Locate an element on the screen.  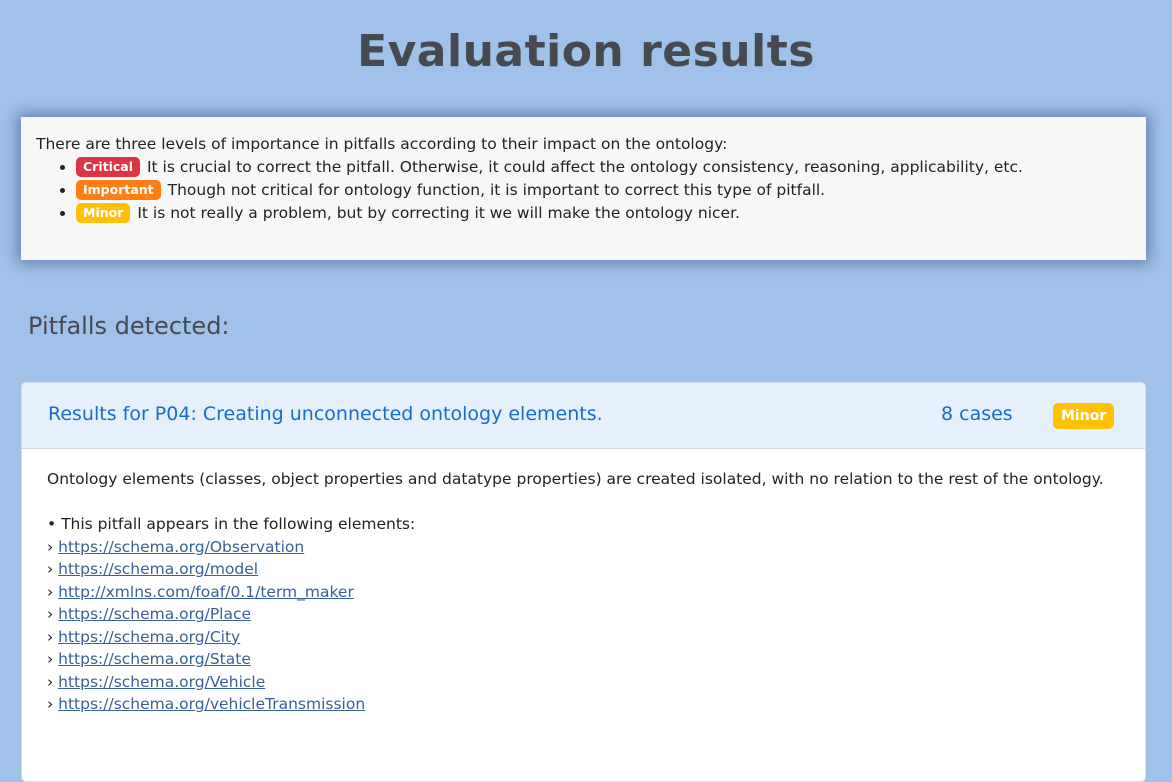
list-item: › https://schema.org/City is located at coordinates (144, 636).